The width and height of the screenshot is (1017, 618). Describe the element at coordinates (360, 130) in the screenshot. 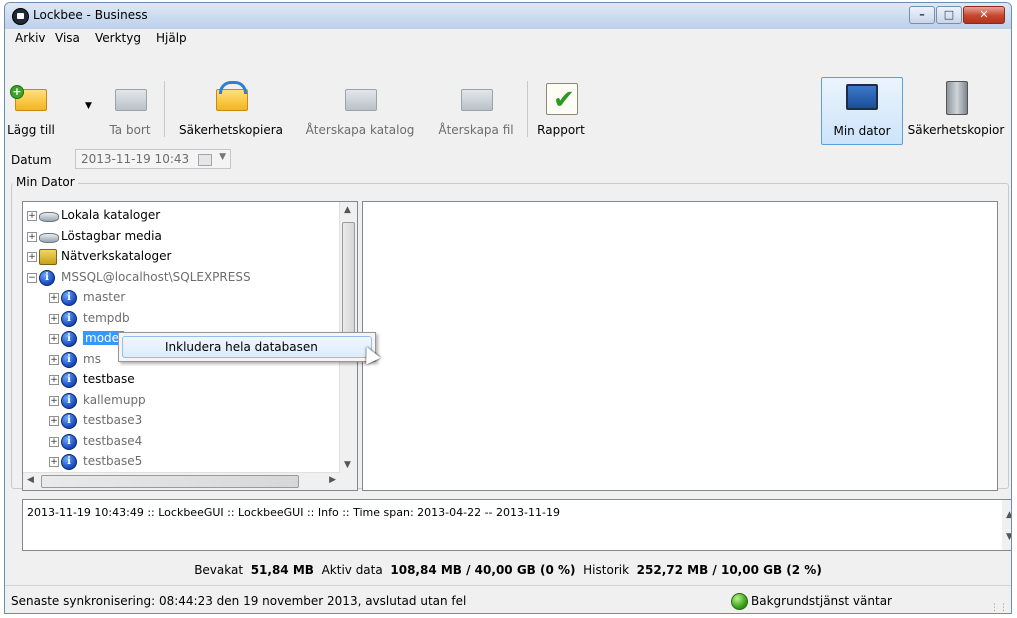

I see `restore-directory-label: Återskapa katalog` at that location.